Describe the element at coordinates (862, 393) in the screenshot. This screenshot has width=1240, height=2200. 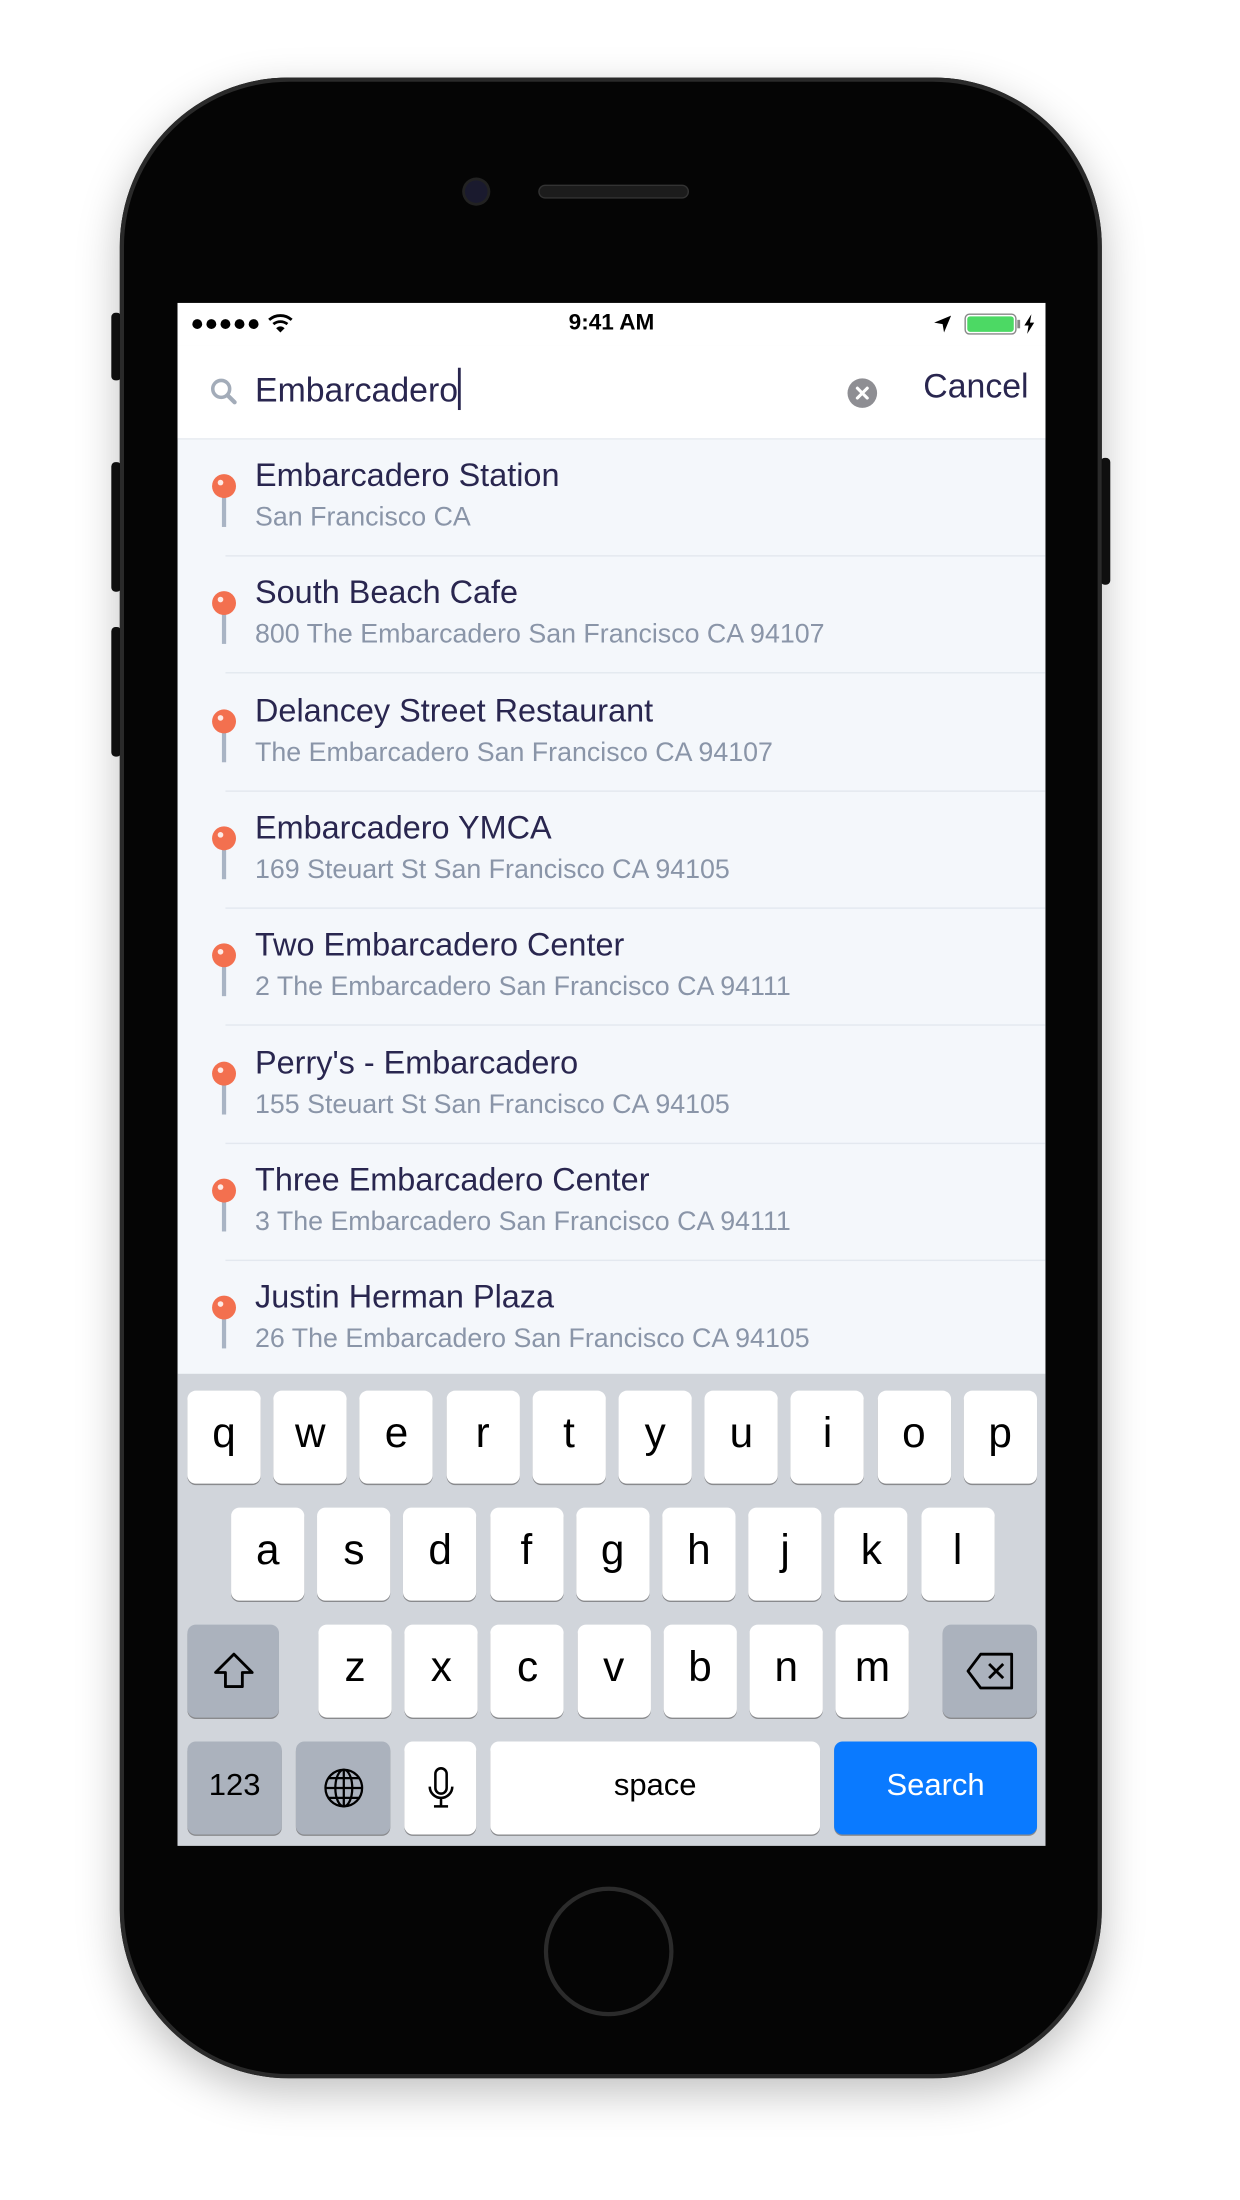
I see `clear-icon` at that location.